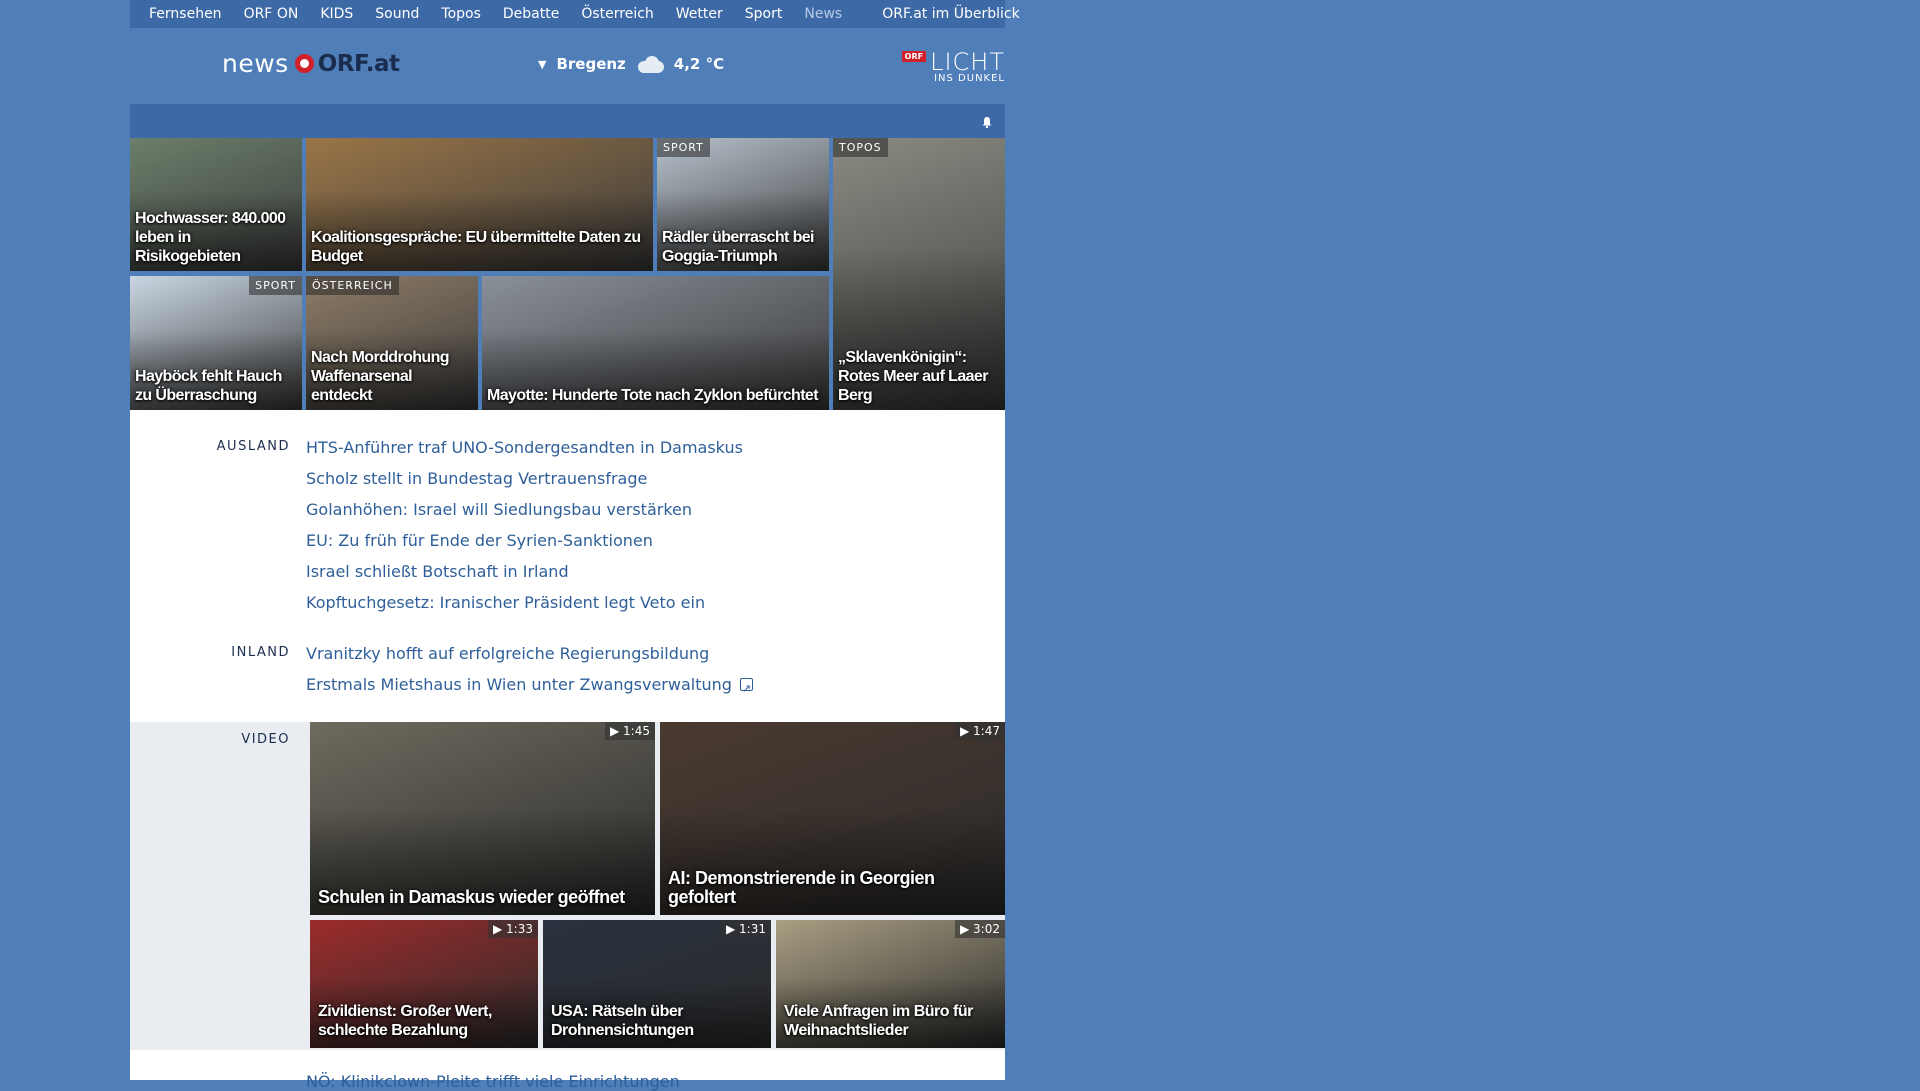  What do you see at coordinates (914, 56) in the screenshot?
I see `orf-badge: ORF` at bounding box center [914, 56].